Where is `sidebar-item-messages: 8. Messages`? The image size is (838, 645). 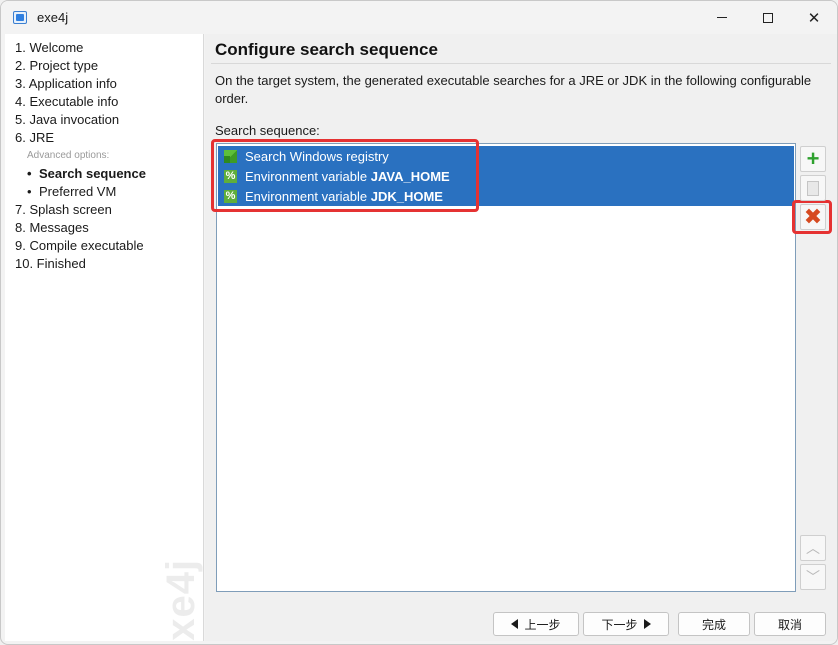 sidebar-item-messages: 8. Messages is located at coordinates (52, 227).